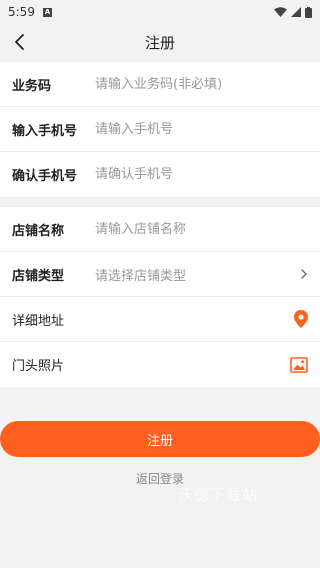 The image size is (320, 568). Describe the element at coordinates (308, 12) in the screenshot. I see `battery-icon` at that location.